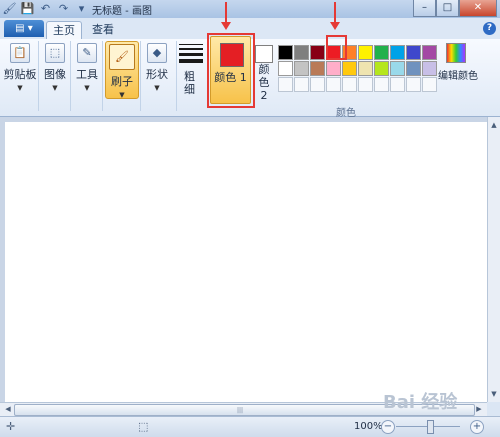 Image resolution: width=500 pixels, height=437 pixels. Describe the element at coordinates (493, 259) in the screenshot. I see `vertical-scrollbar: ▲ ▼` at that location.